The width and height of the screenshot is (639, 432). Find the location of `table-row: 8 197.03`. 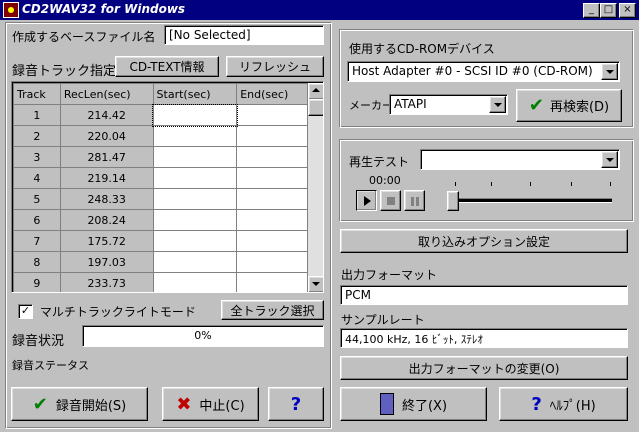

table-row: 8 197.03 is located at coordinates (160, 262).